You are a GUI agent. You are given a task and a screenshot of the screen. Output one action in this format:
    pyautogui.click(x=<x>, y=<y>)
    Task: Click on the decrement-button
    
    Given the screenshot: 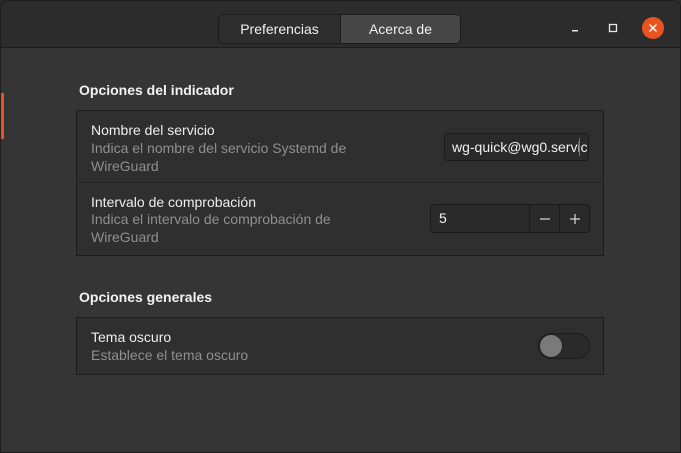 What is the action you would take?
    pyautogui.click(x=544, y=218)
    